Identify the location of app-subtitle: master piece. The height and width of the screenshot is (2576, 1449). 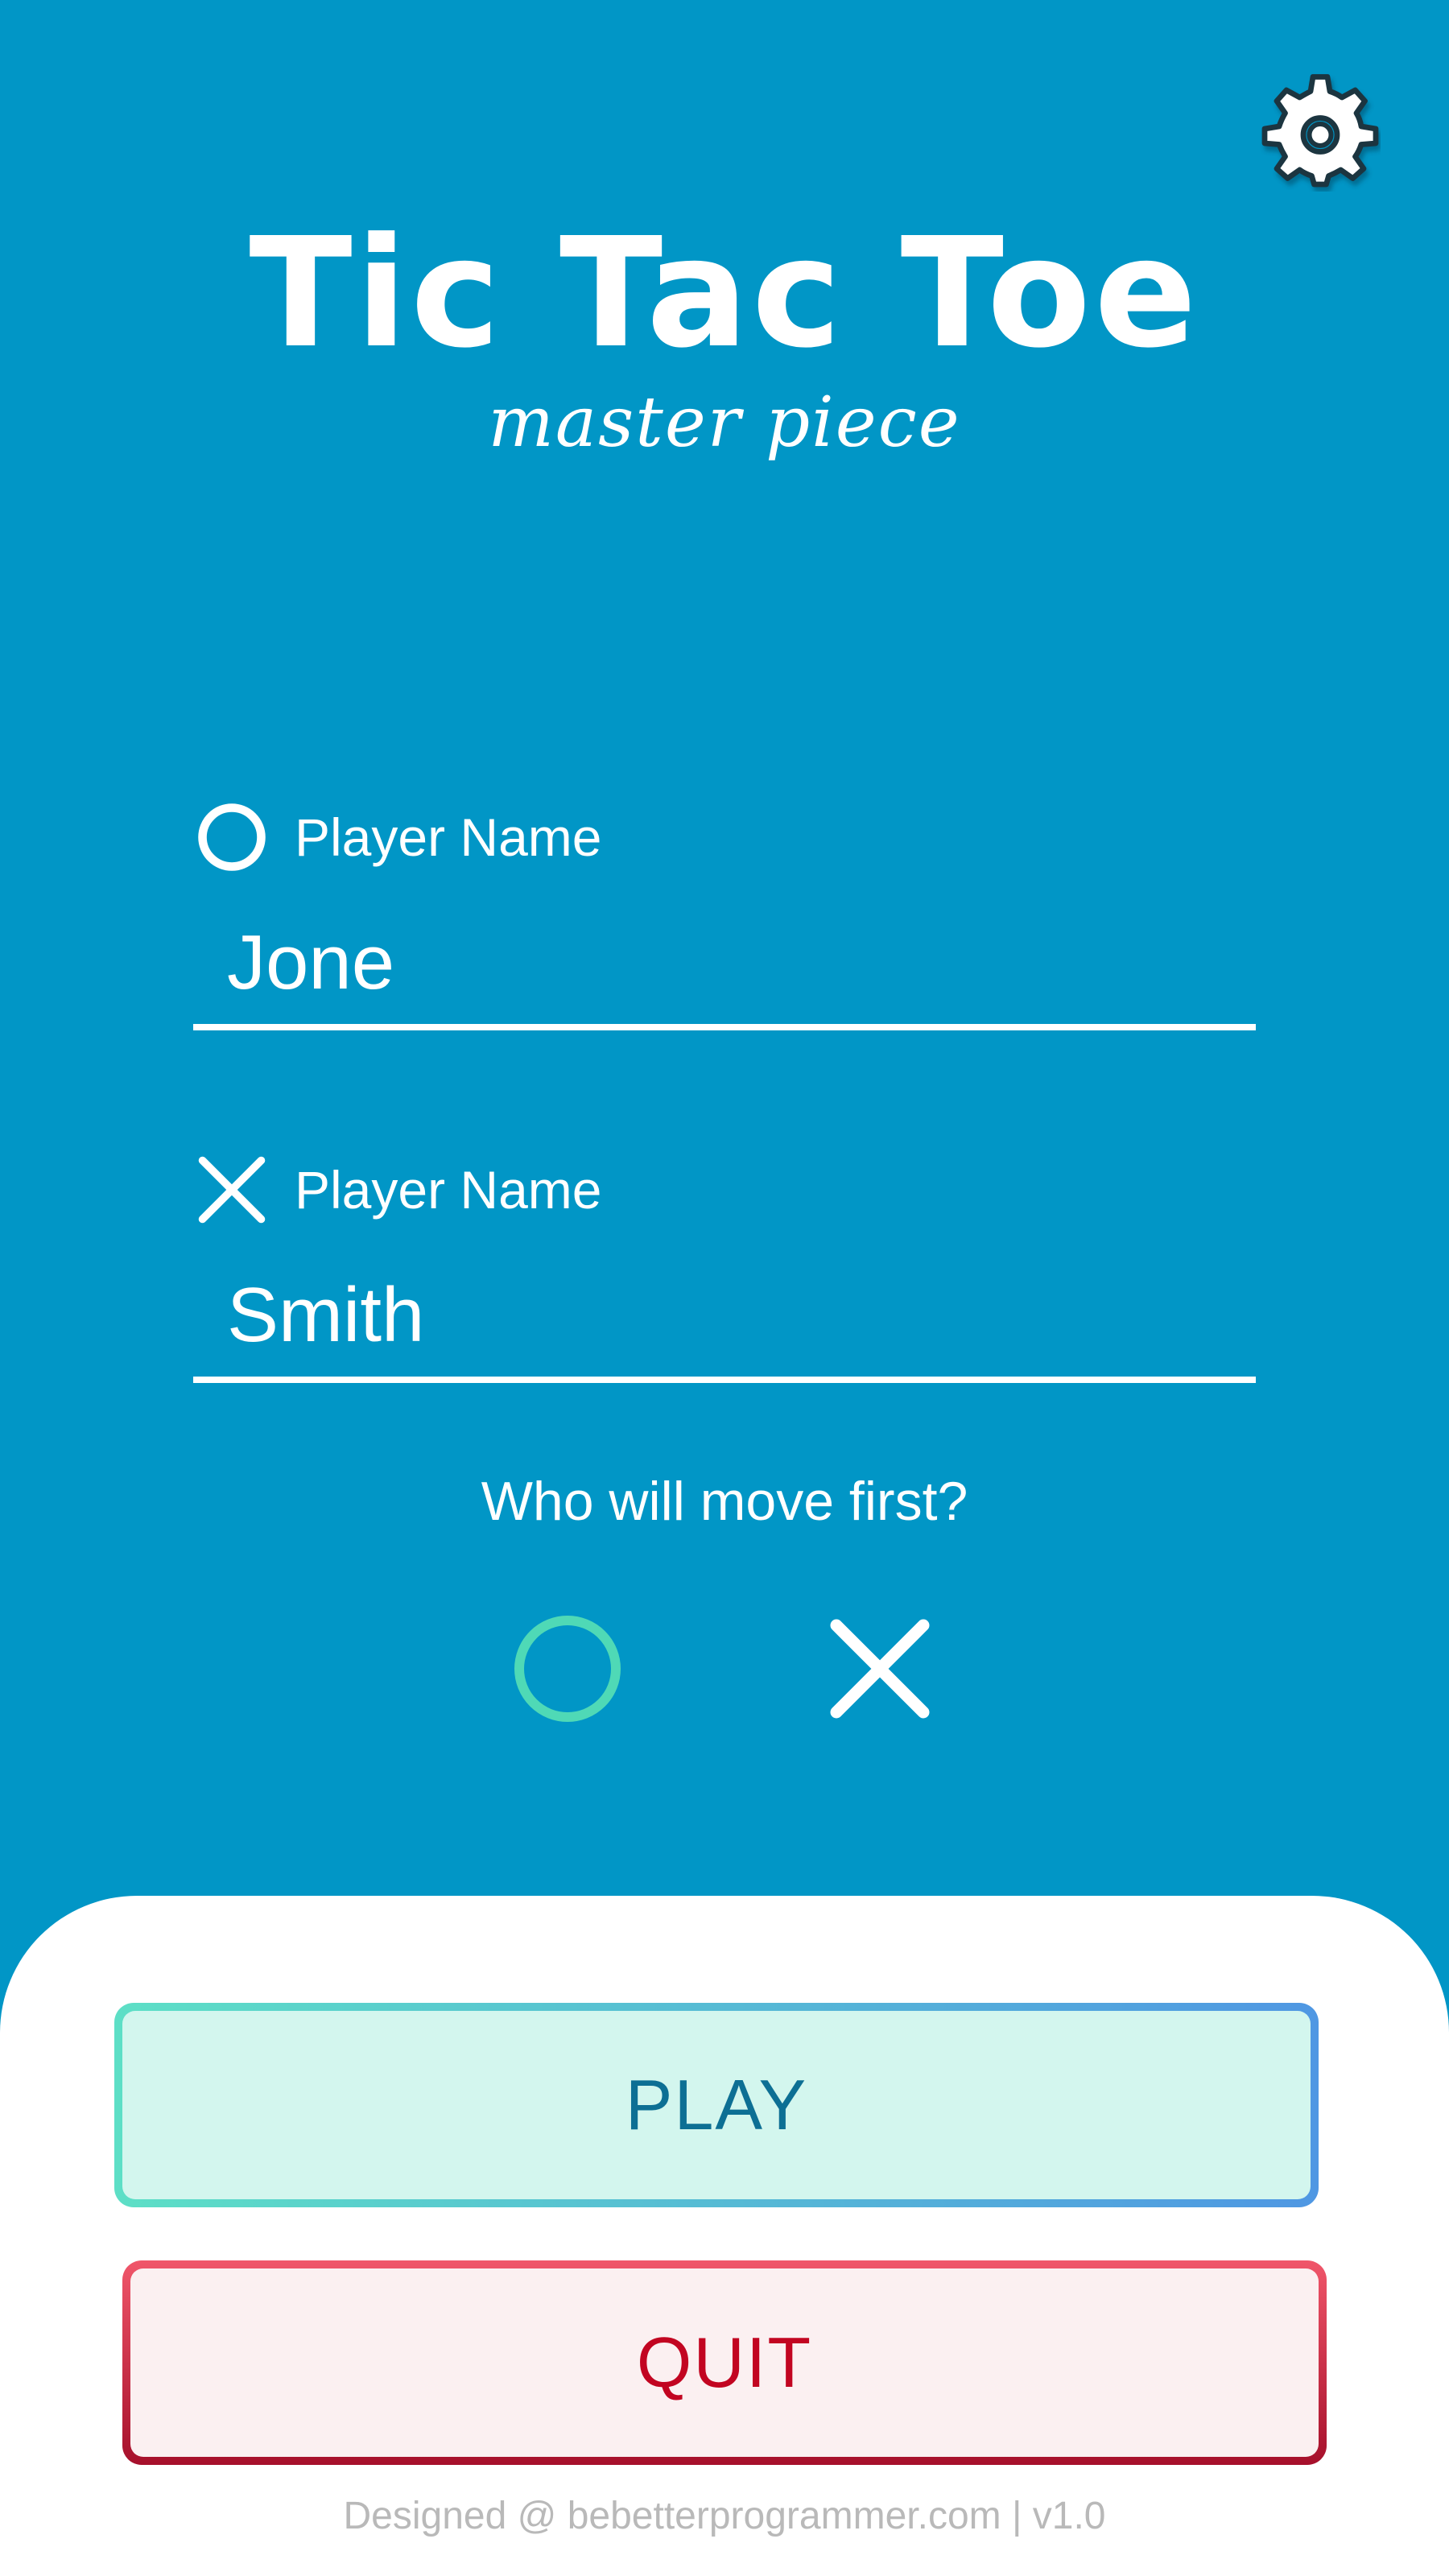
(724, 422).